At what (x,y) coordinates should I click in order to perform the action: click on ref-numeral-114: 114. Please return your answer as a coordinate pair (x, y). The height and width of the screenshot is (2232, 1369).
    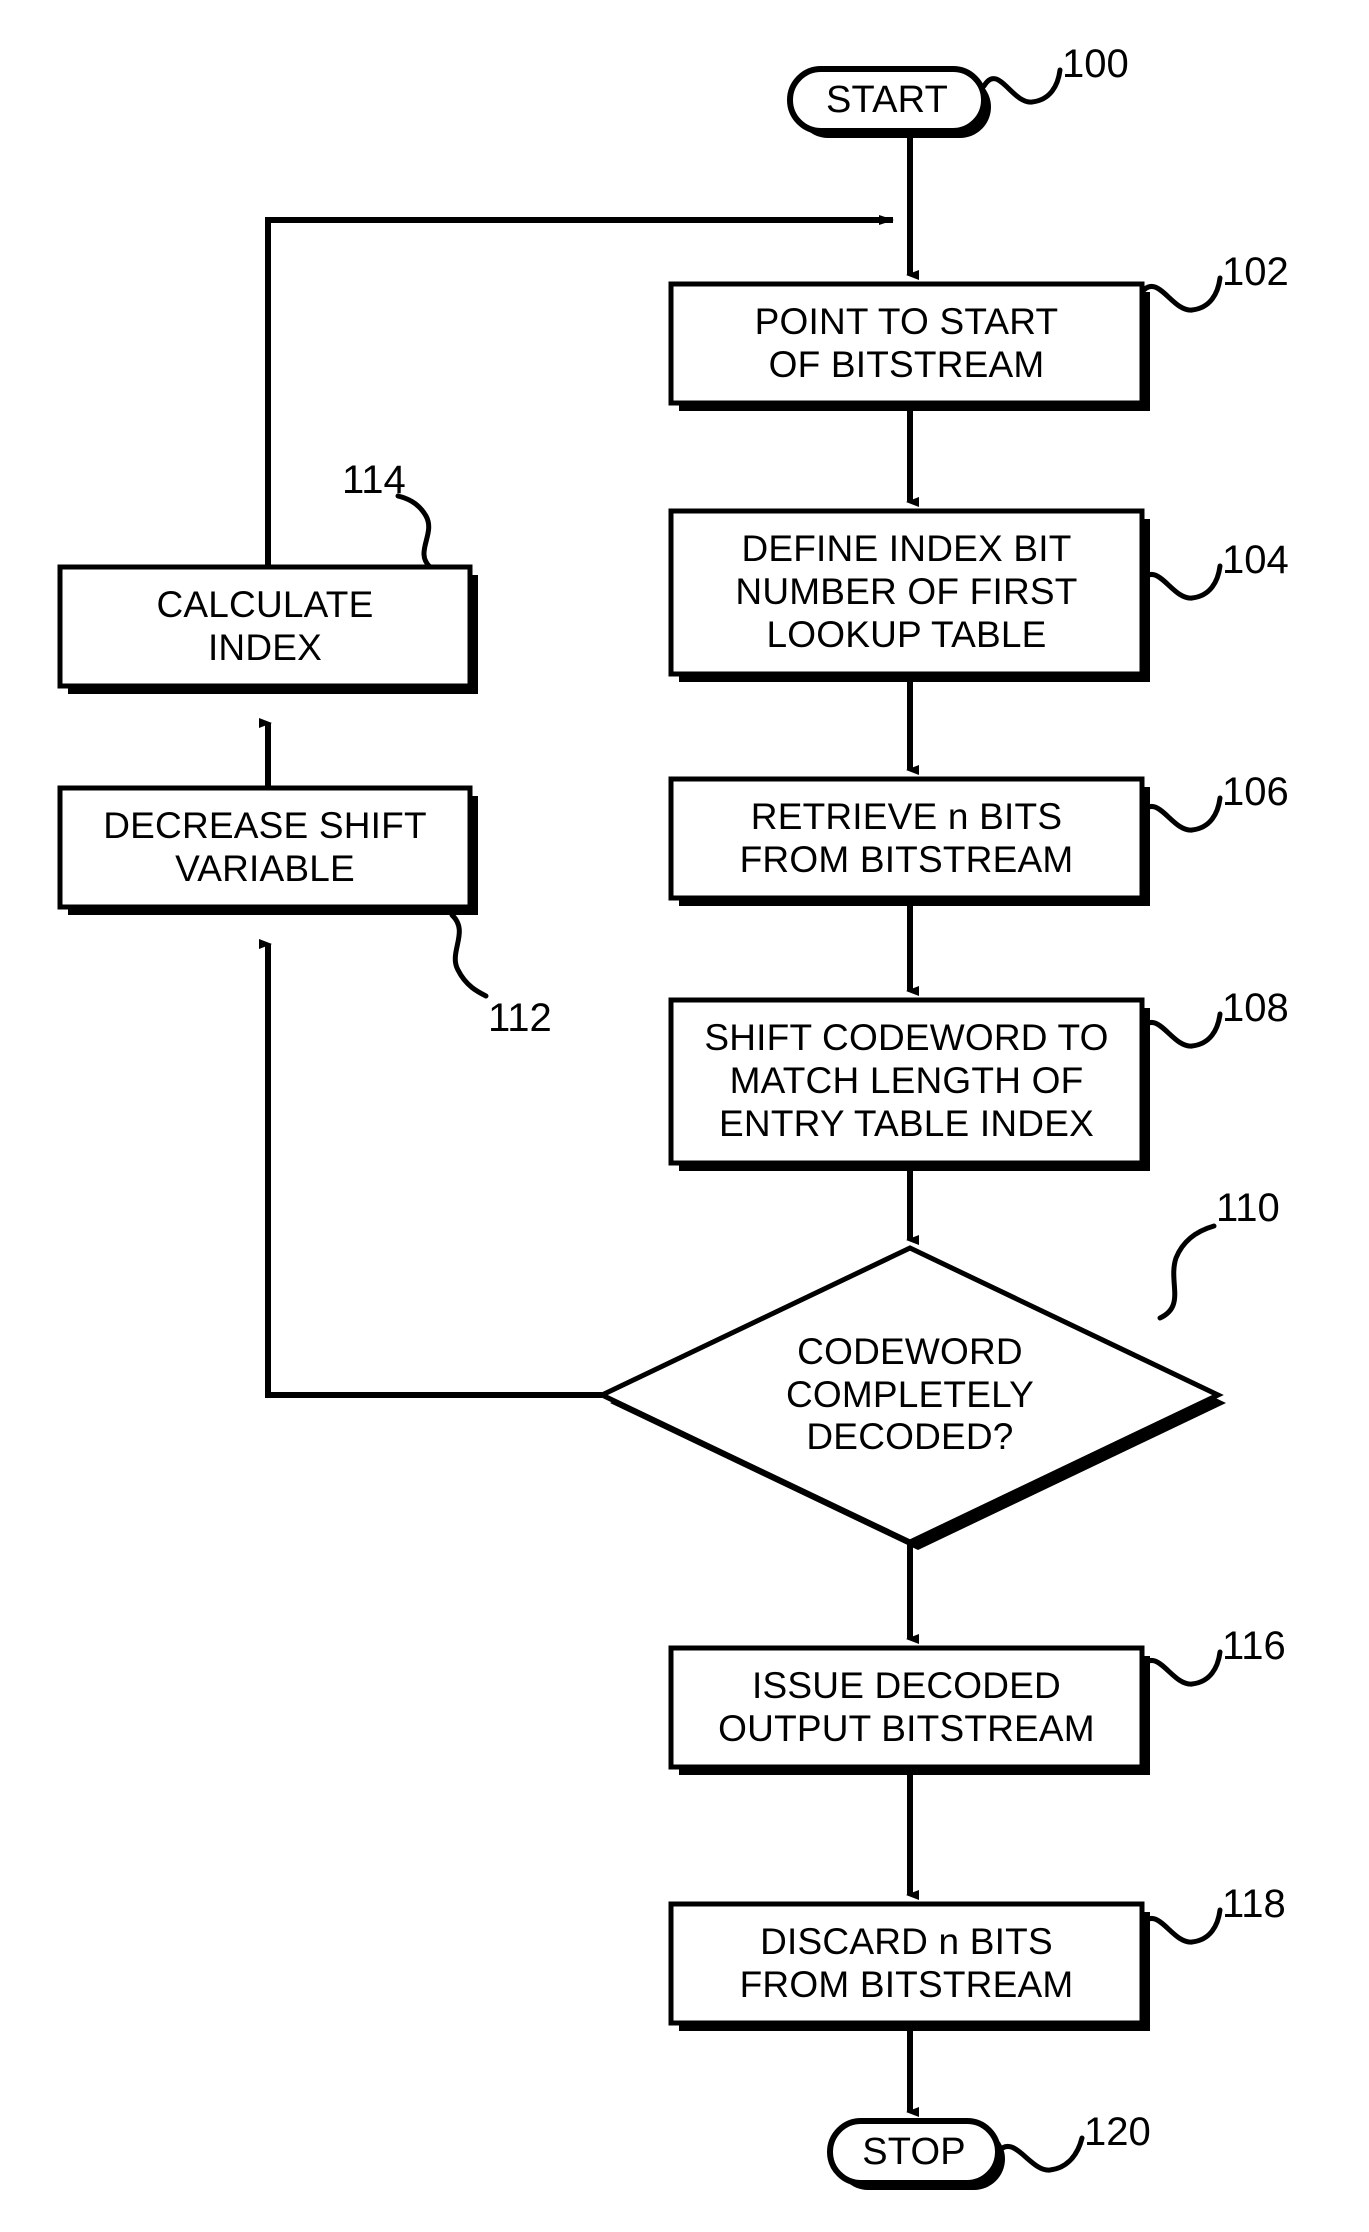
    Looking at the image, I should click on (374, 480).